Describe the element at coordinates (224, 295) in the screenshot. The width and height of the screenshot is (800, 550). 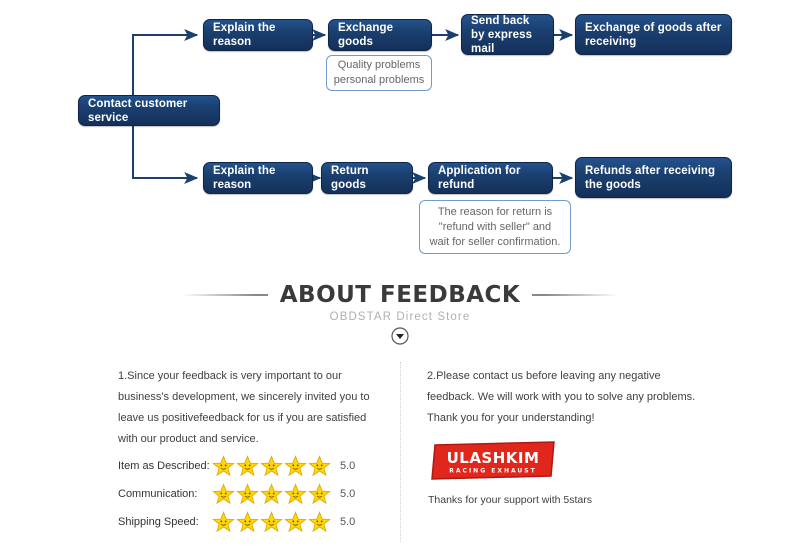
I see `title-rule-left` at that location.